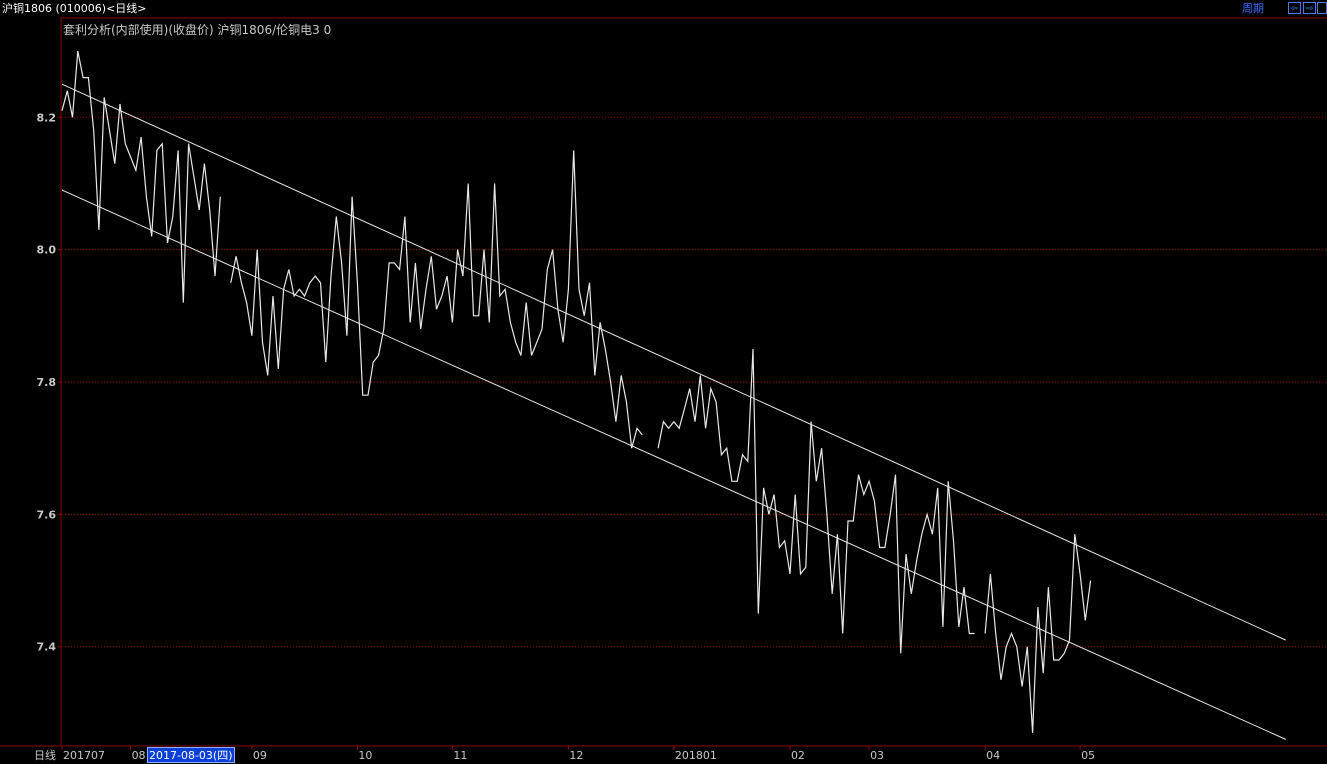  What do you see at coordinates (576, 755) in the screenshot?
I see `x-tick-label-12: 12` at bounding box center [576, 755].